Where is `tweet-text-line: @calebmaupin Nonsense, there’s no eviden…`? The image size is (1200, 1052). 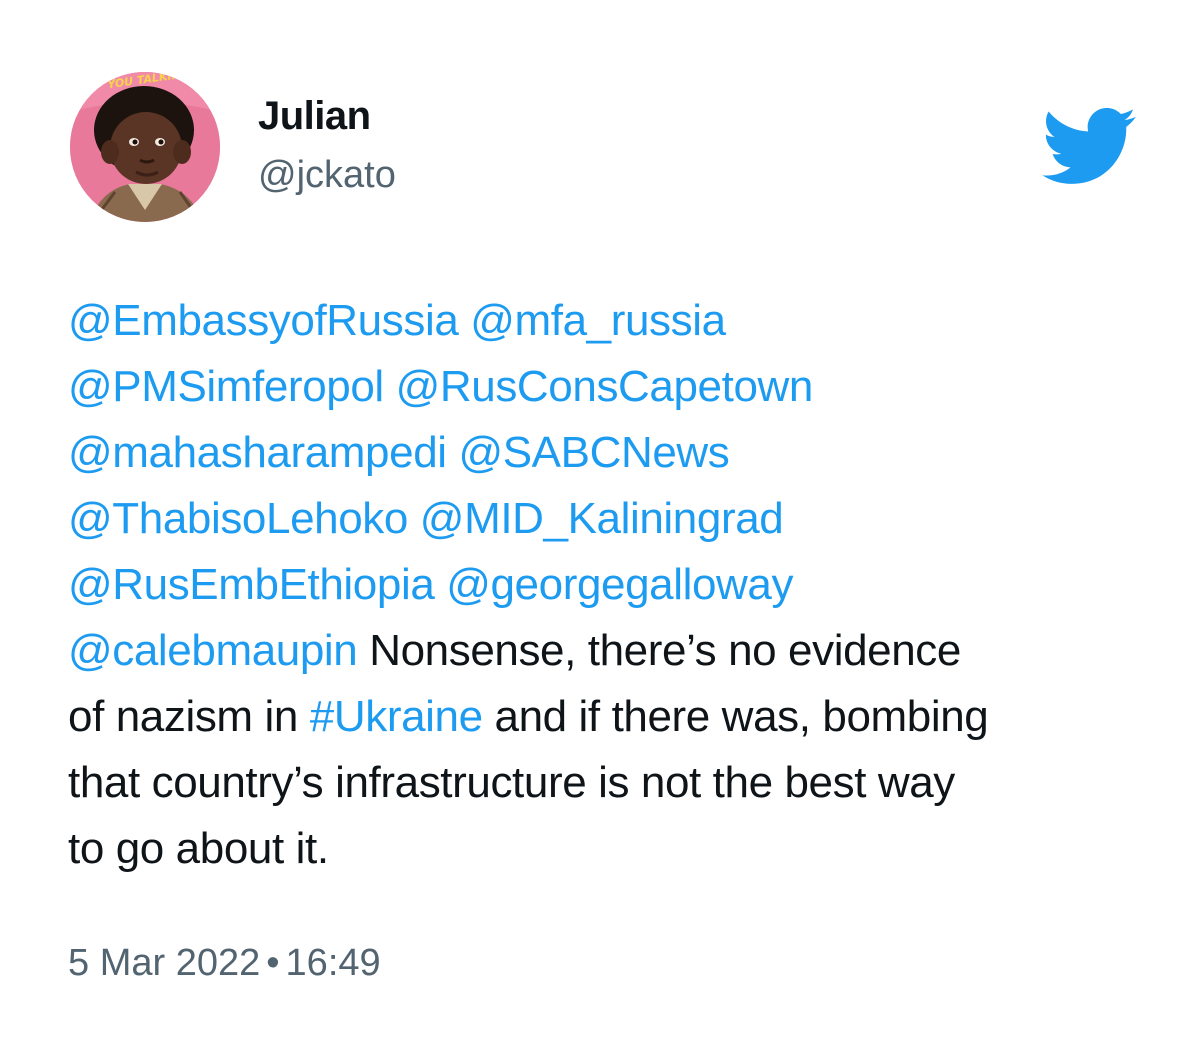 tweet-text-line: @calebmaupin Nonsense, there’s no eviden… is located at coordinates (613, 651).